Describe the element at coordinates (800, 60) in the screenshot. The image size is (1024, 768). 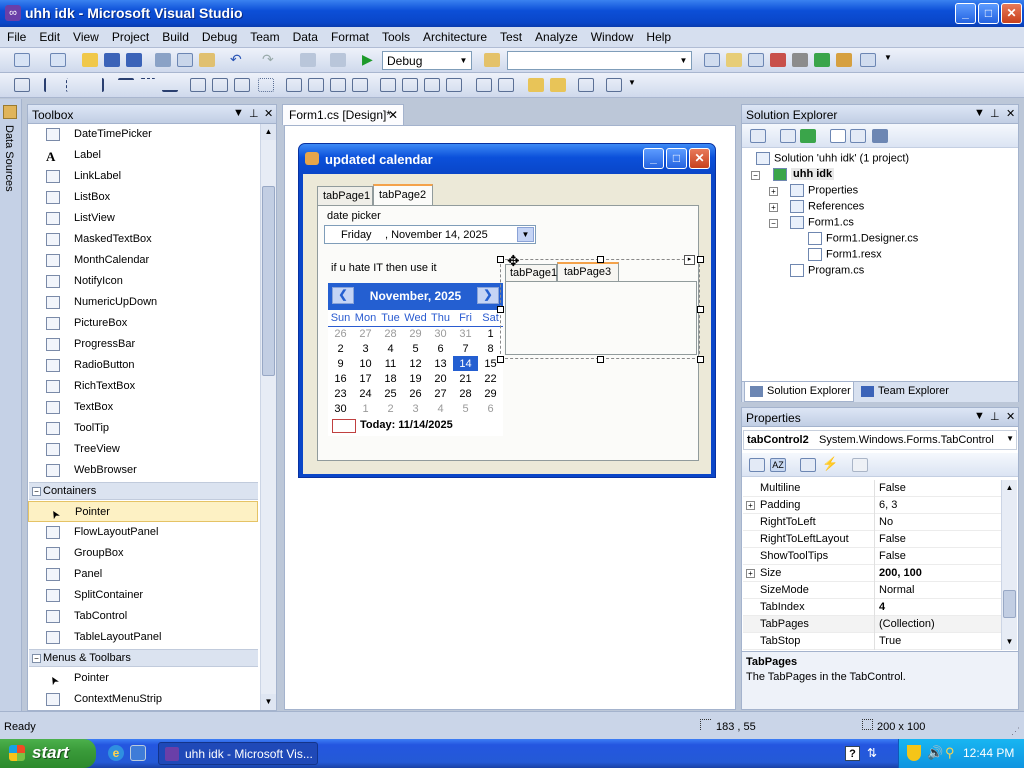
I see `tools-icon` at that location.